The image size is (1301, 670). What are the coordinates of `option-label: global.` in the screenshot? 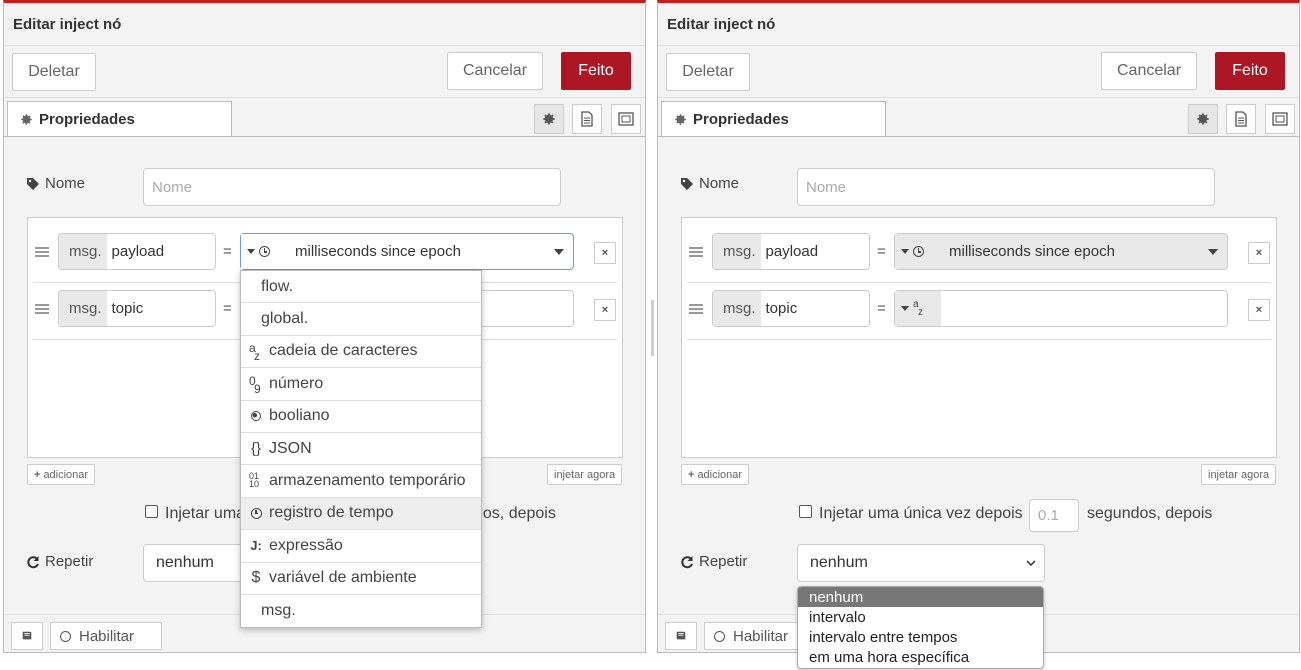 It's located at (285, 319).